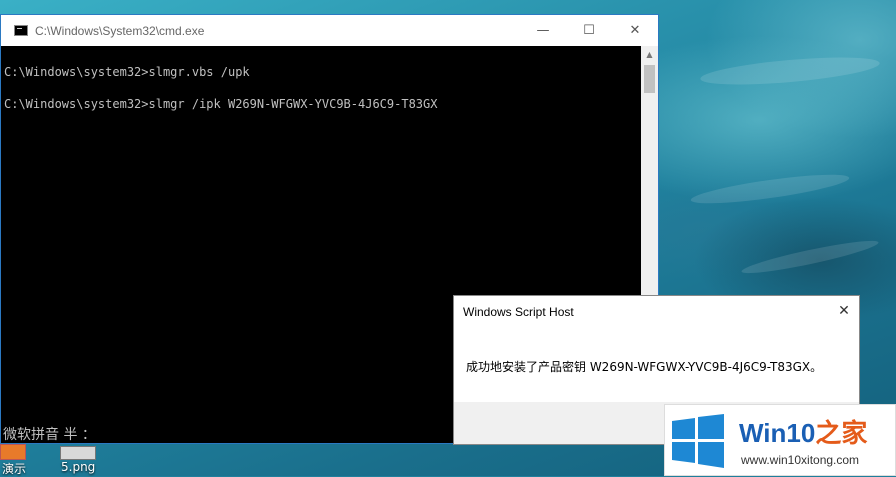 This screenshot has height=477, width=896. What do you see at coordinates (635, 30) in the screenshot?
I see `close-button: ✕` at bounding box center [635, 30].